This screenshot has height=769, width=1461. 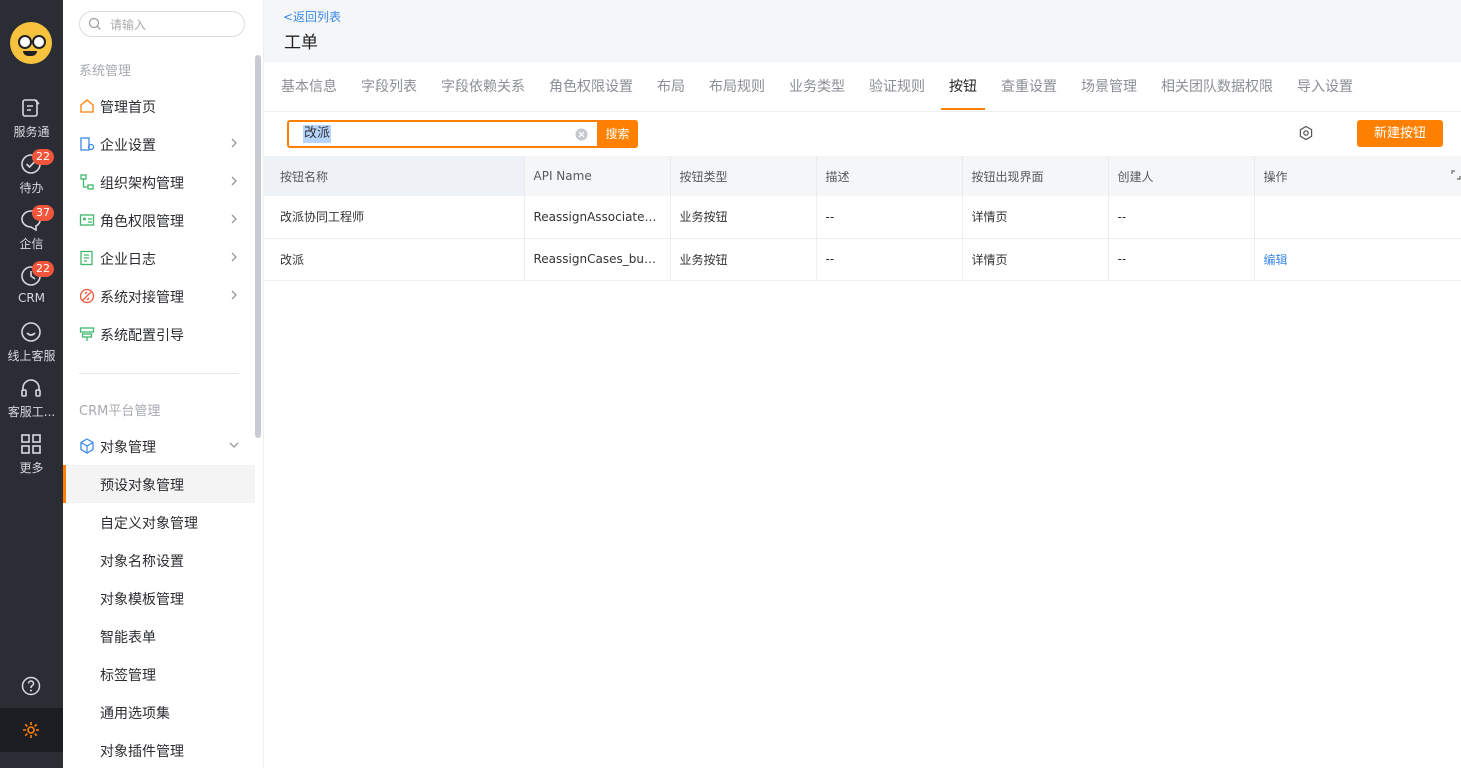 What do you see at coordinates (1109, 86) in the screenshot?
I see `tab-scene: 场景管理` at bounding box center [1109, 86].